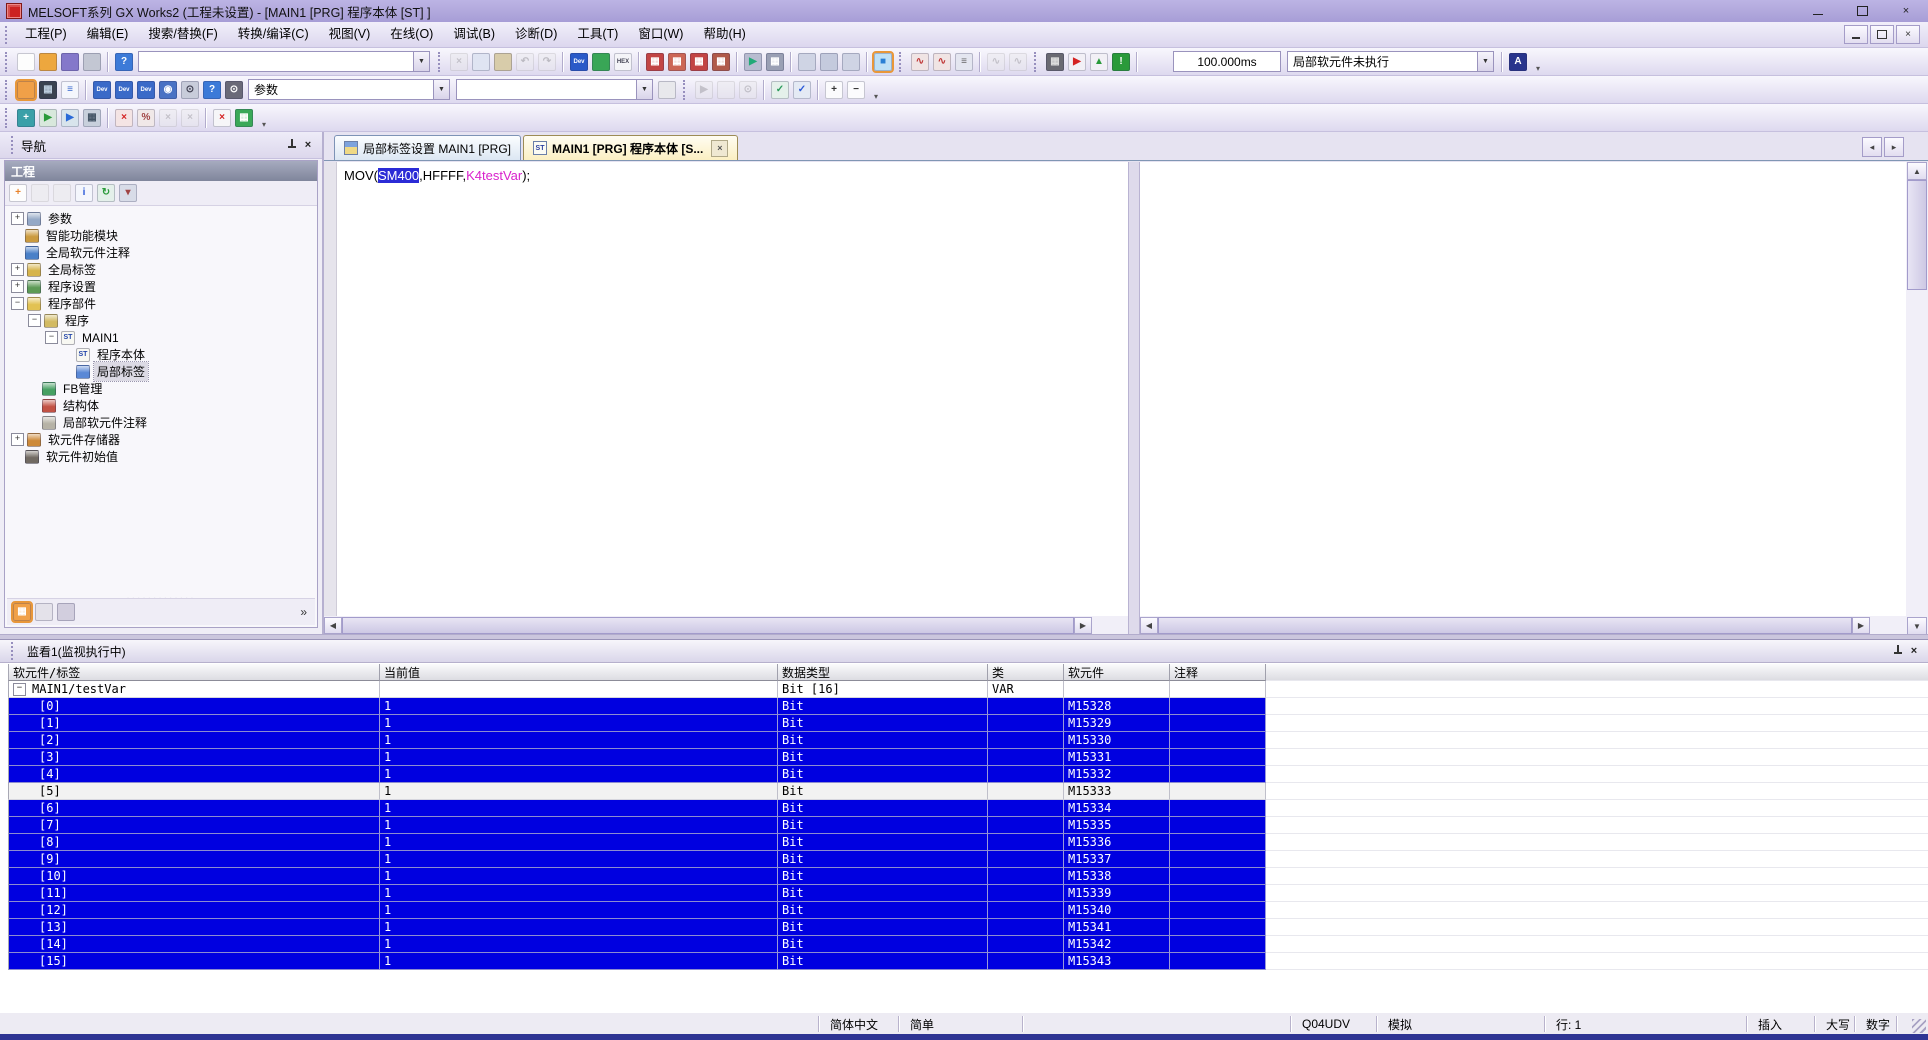 The image size is (1928, 1040). What do you see at coordinates (699, 61) in the screenshot?
I see `device-test-3-icon: ▦` at bounding box center [699, 61].